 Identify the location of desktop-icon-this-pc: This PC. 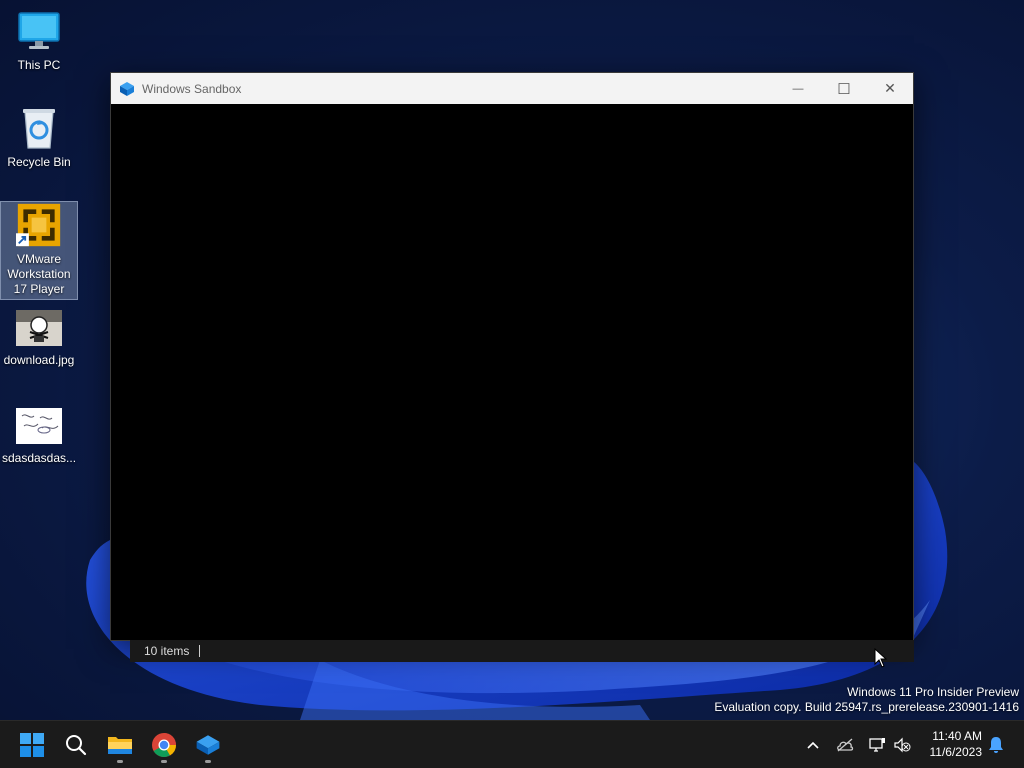
(39, 43).